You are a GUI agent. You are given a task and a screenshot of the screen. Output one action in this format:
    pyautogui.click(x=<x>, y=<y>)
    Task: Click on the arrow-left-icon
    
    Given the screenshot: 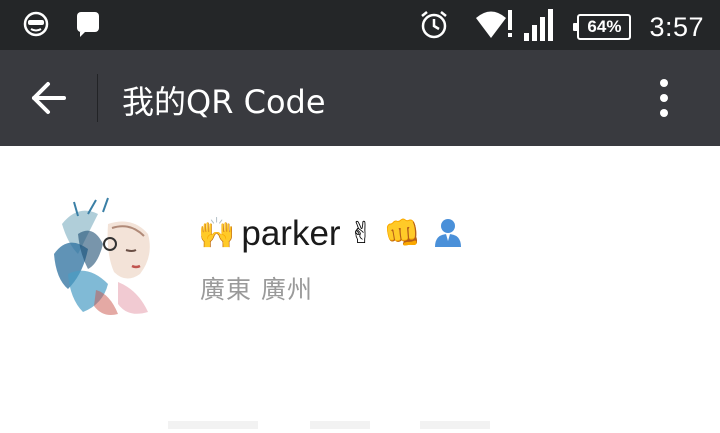 What is the action you would take?
    pyautogui.click(x=49, y=101)
    